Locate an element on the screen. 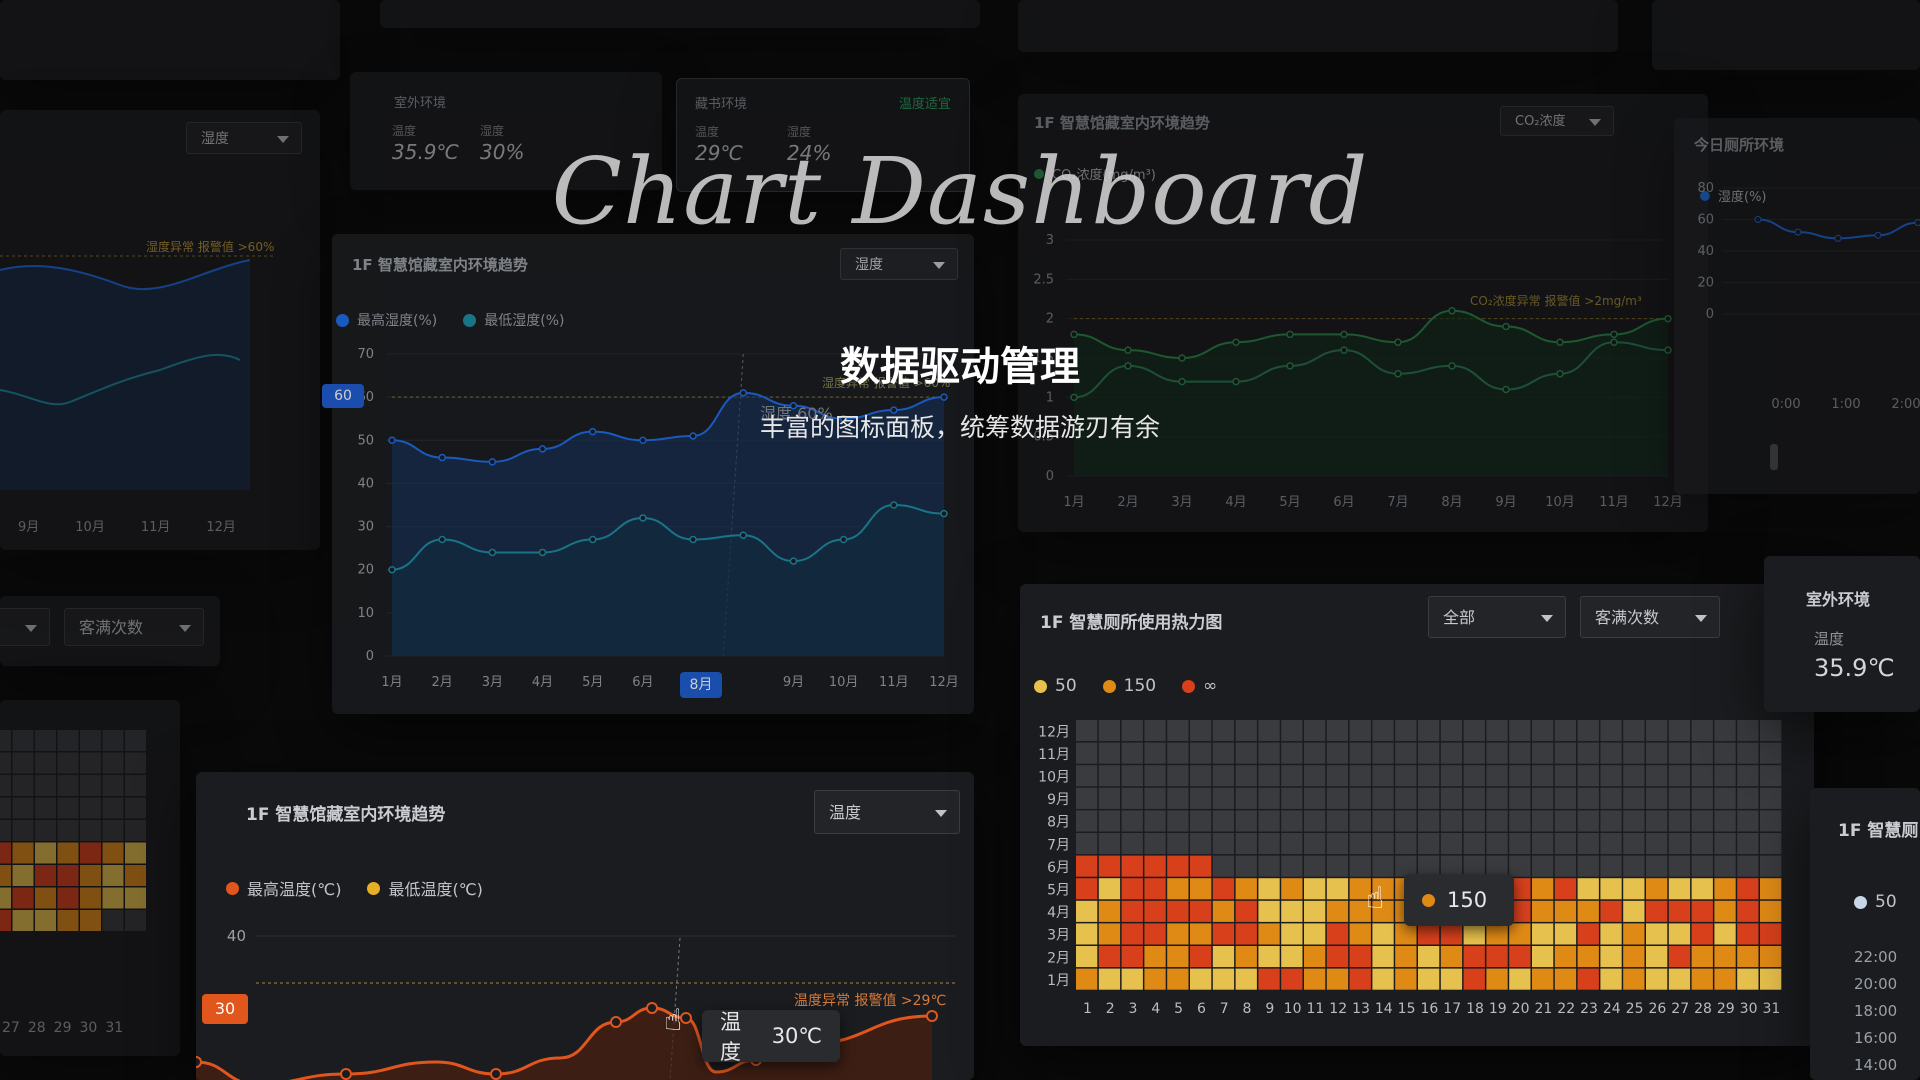  hero-subtitle: 丰富的图标面板，统筹数据游刃有余 is located at coordinates (959, 427).